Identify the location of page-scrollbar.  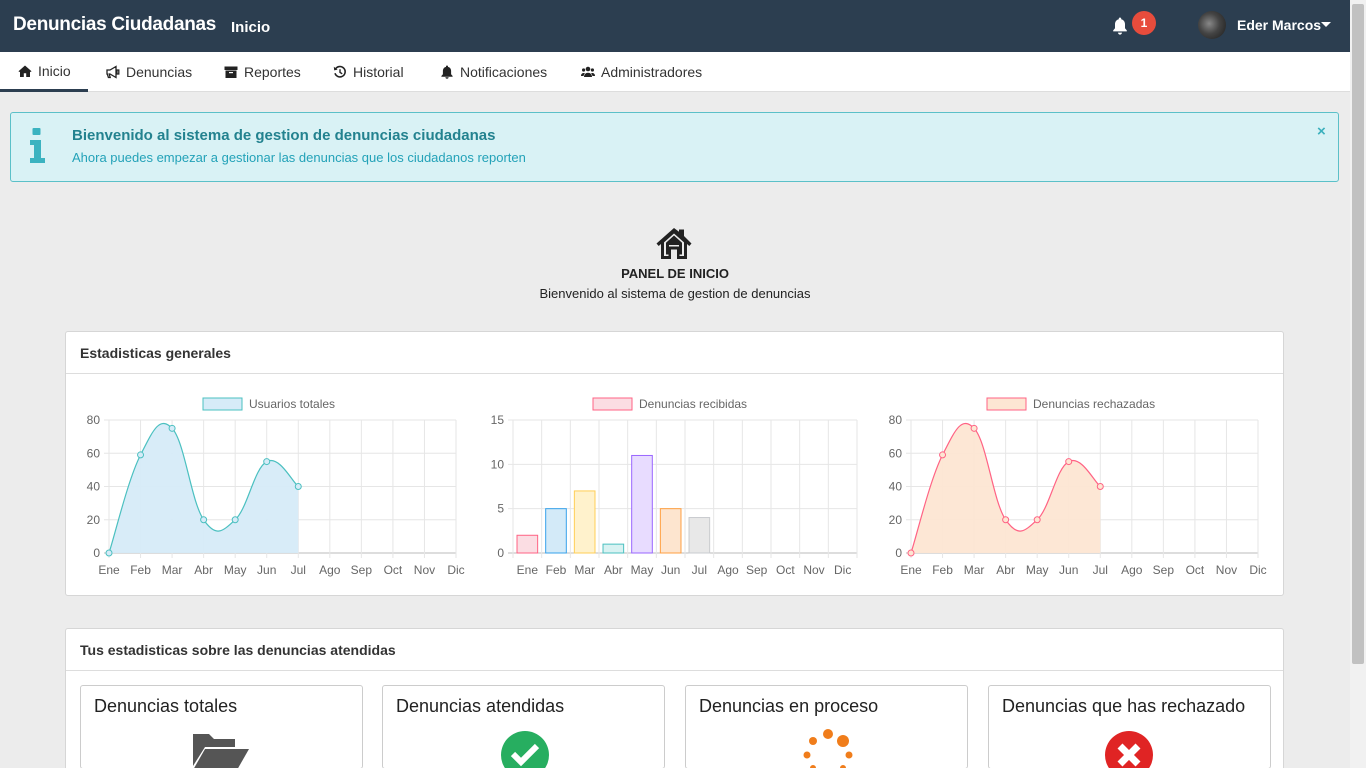
(1358, 384).